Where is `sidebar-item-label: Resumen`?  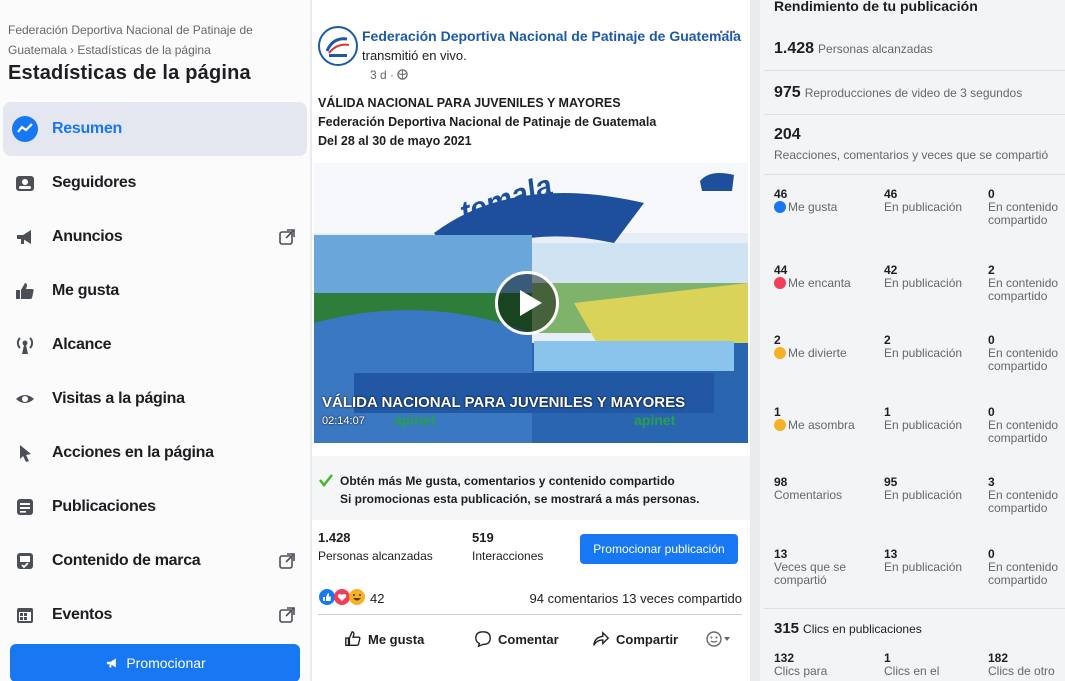 sidebar-item-label: Resumen is located at coordinates (87, 128).